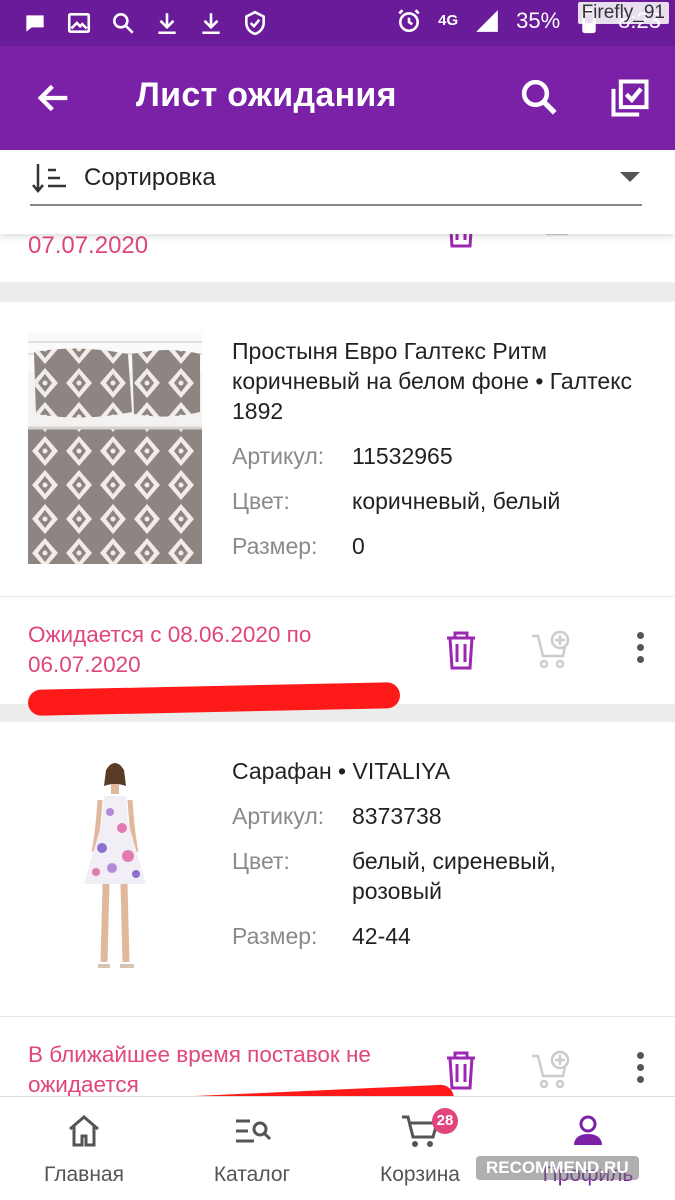 The width and height of the screenshot is (675, 1200). What do you see at coordinates (79, 23) in the screenshot?
I see `gallery-icon` at bounding box center [79, 23].